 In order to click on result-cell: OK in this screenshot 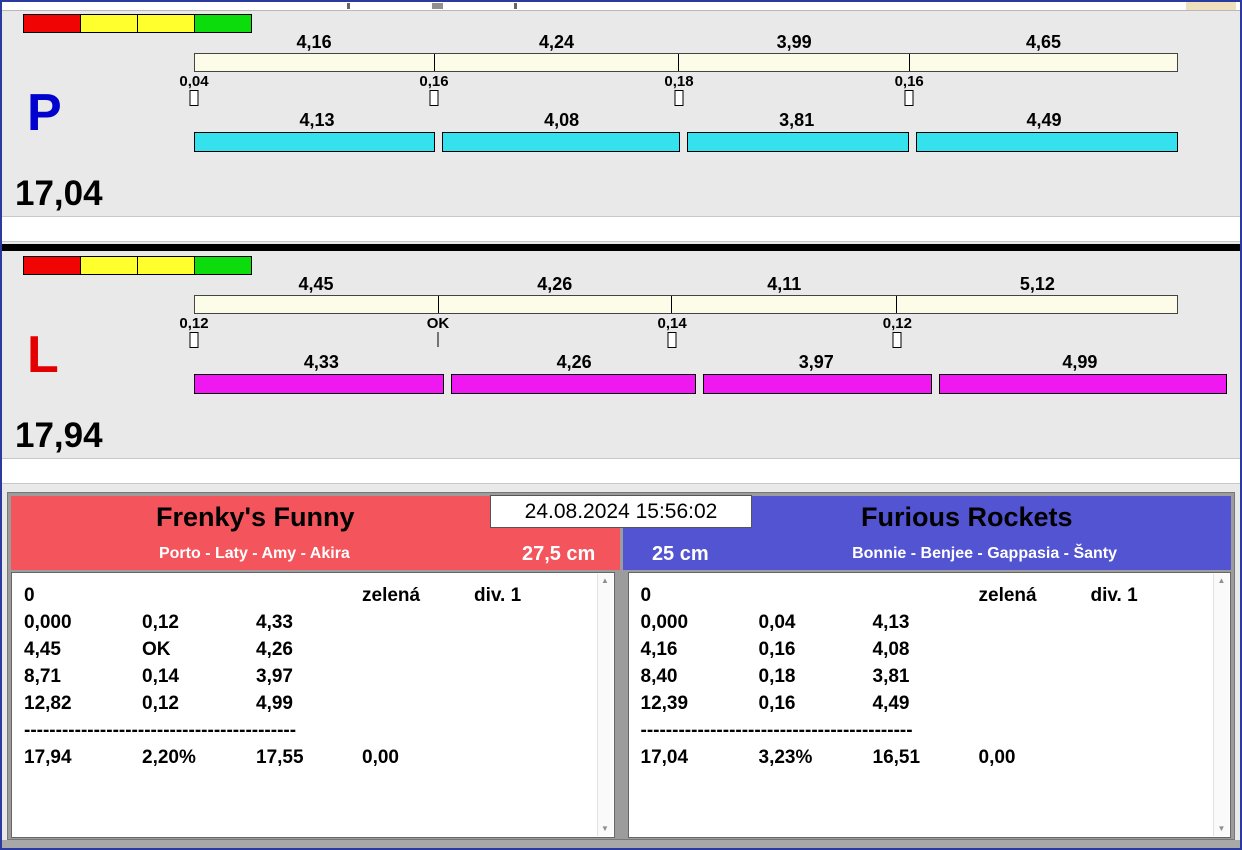, I will do `click(156, 649)`.